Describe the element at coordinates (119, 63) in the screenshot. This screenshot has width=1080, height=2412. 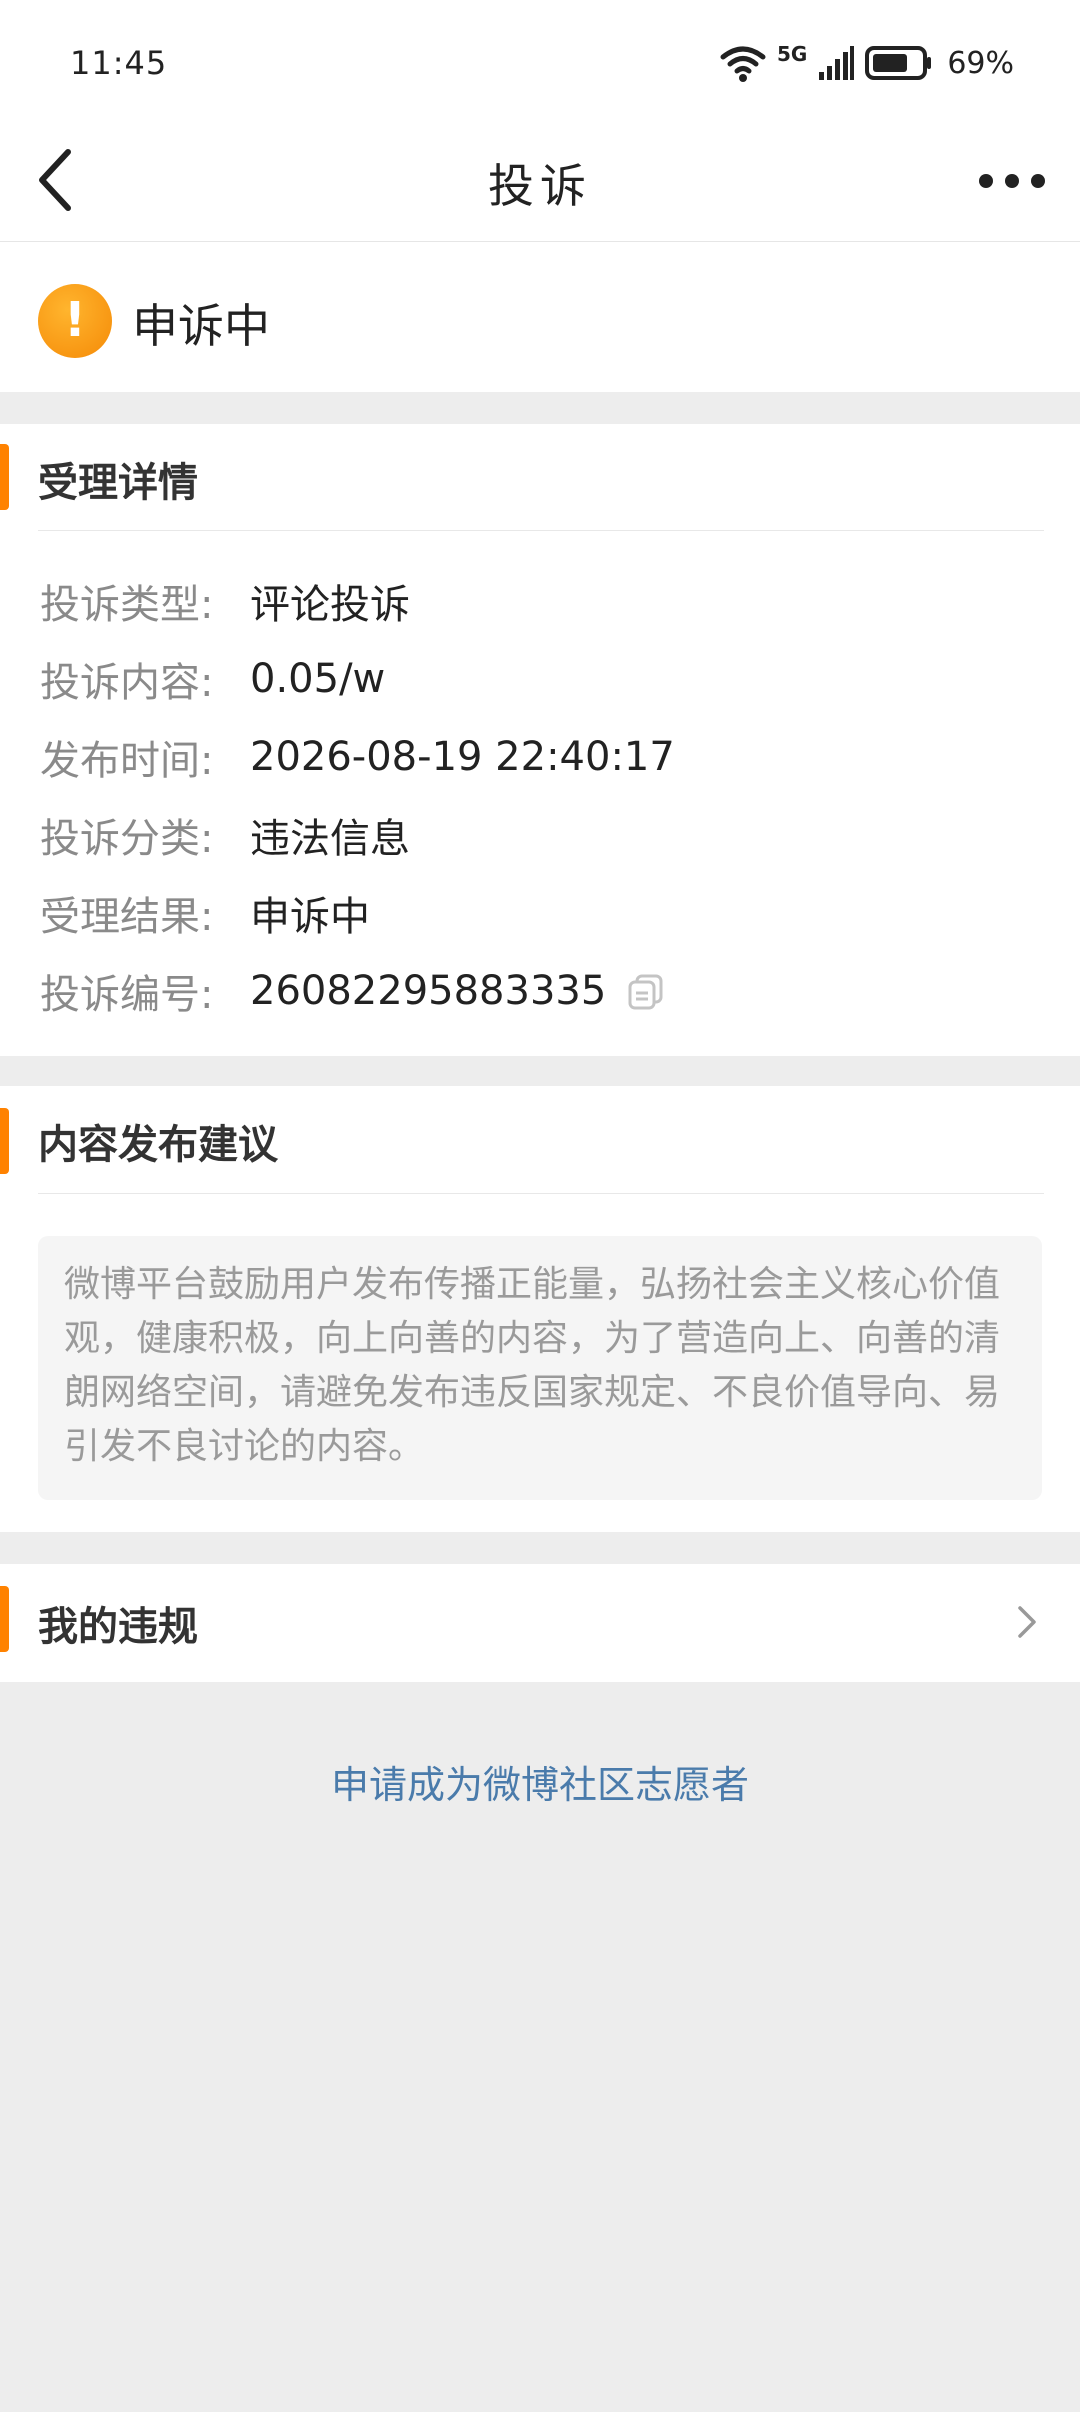
I see `status-time: 11:45` at that location.